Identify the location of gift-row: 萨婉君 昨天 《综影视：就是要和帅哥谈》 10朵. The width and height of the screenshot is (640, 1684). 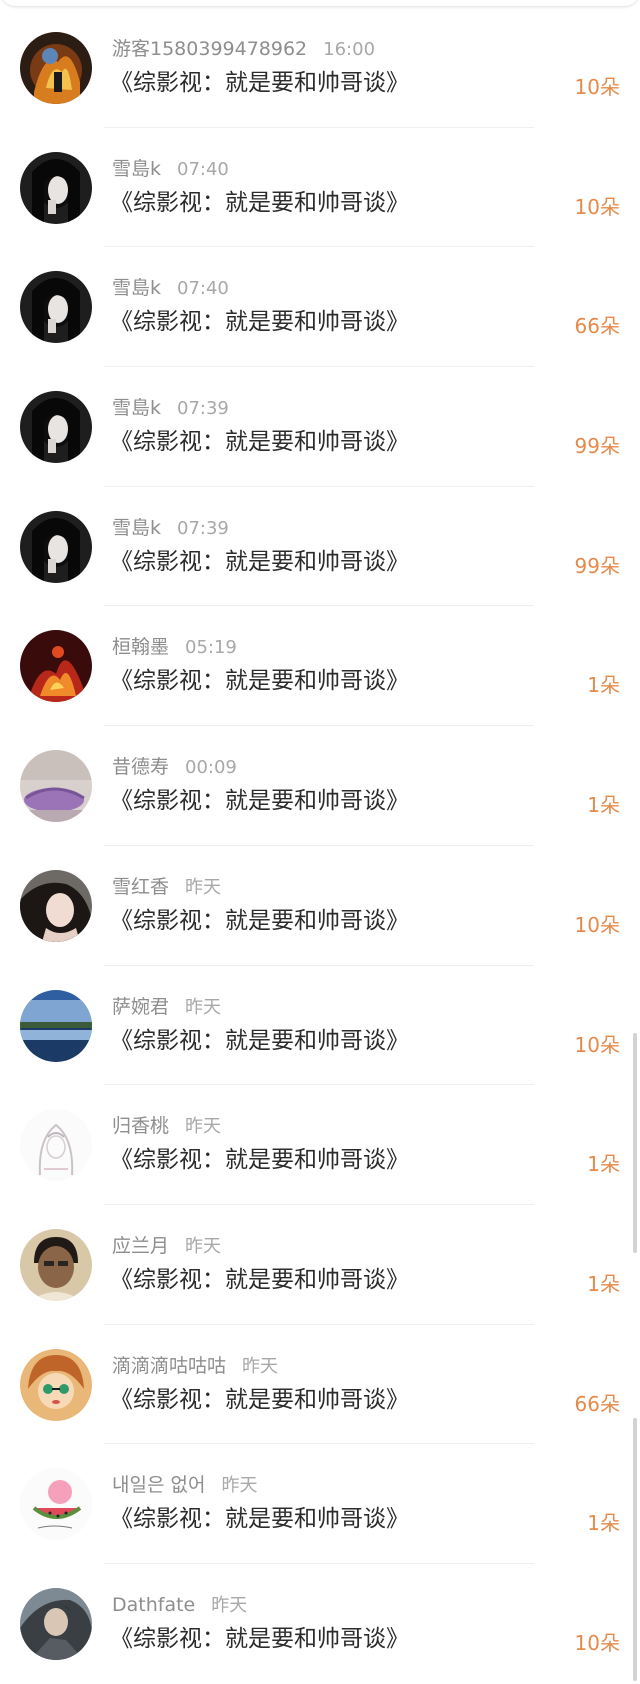
(320, 1026).